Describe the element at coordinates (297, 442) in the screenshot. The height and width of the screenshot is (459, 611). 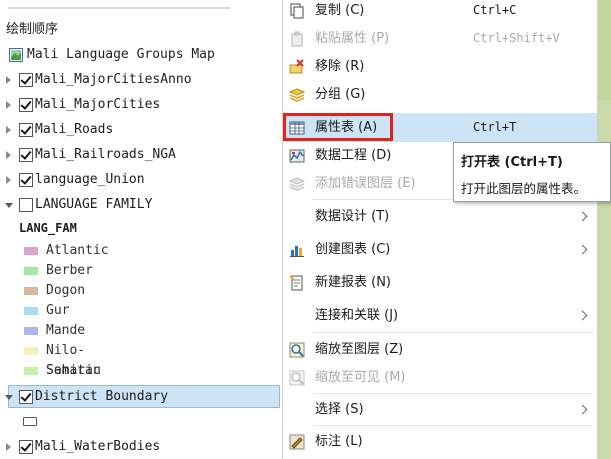
I see `label-icon` at that location.